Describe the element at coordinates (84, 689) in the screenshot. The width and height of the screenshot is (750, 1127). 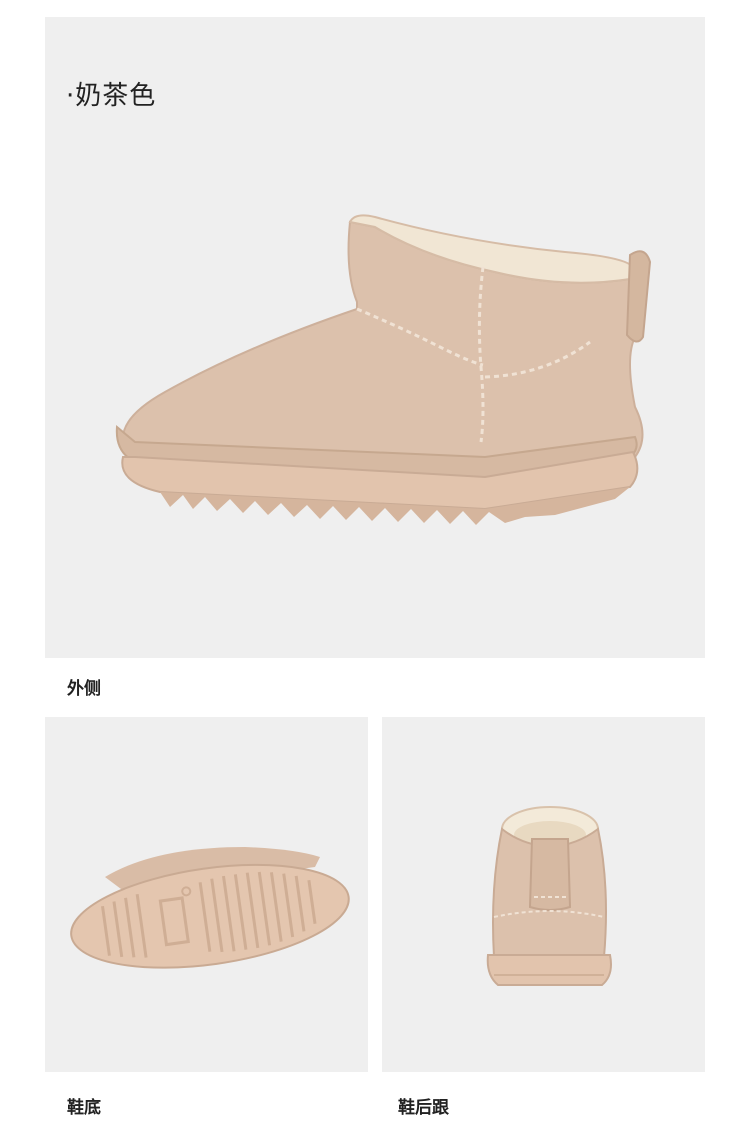
I see `side-view-caption: 外侧` at that location.